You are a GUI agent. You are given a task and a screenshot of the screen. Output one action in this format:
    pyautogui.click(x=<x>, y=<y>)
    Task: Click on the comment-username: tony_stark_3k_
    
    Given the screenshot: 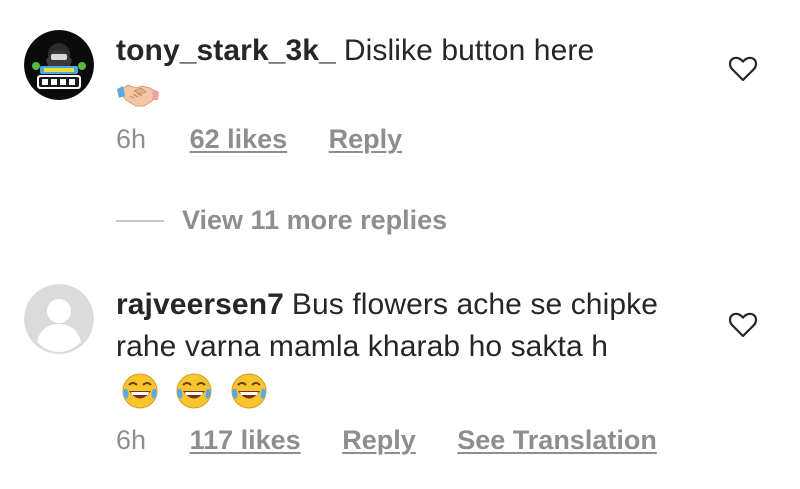 What is the action you would take?
    pyautogui.click(x=226, y=50)
    